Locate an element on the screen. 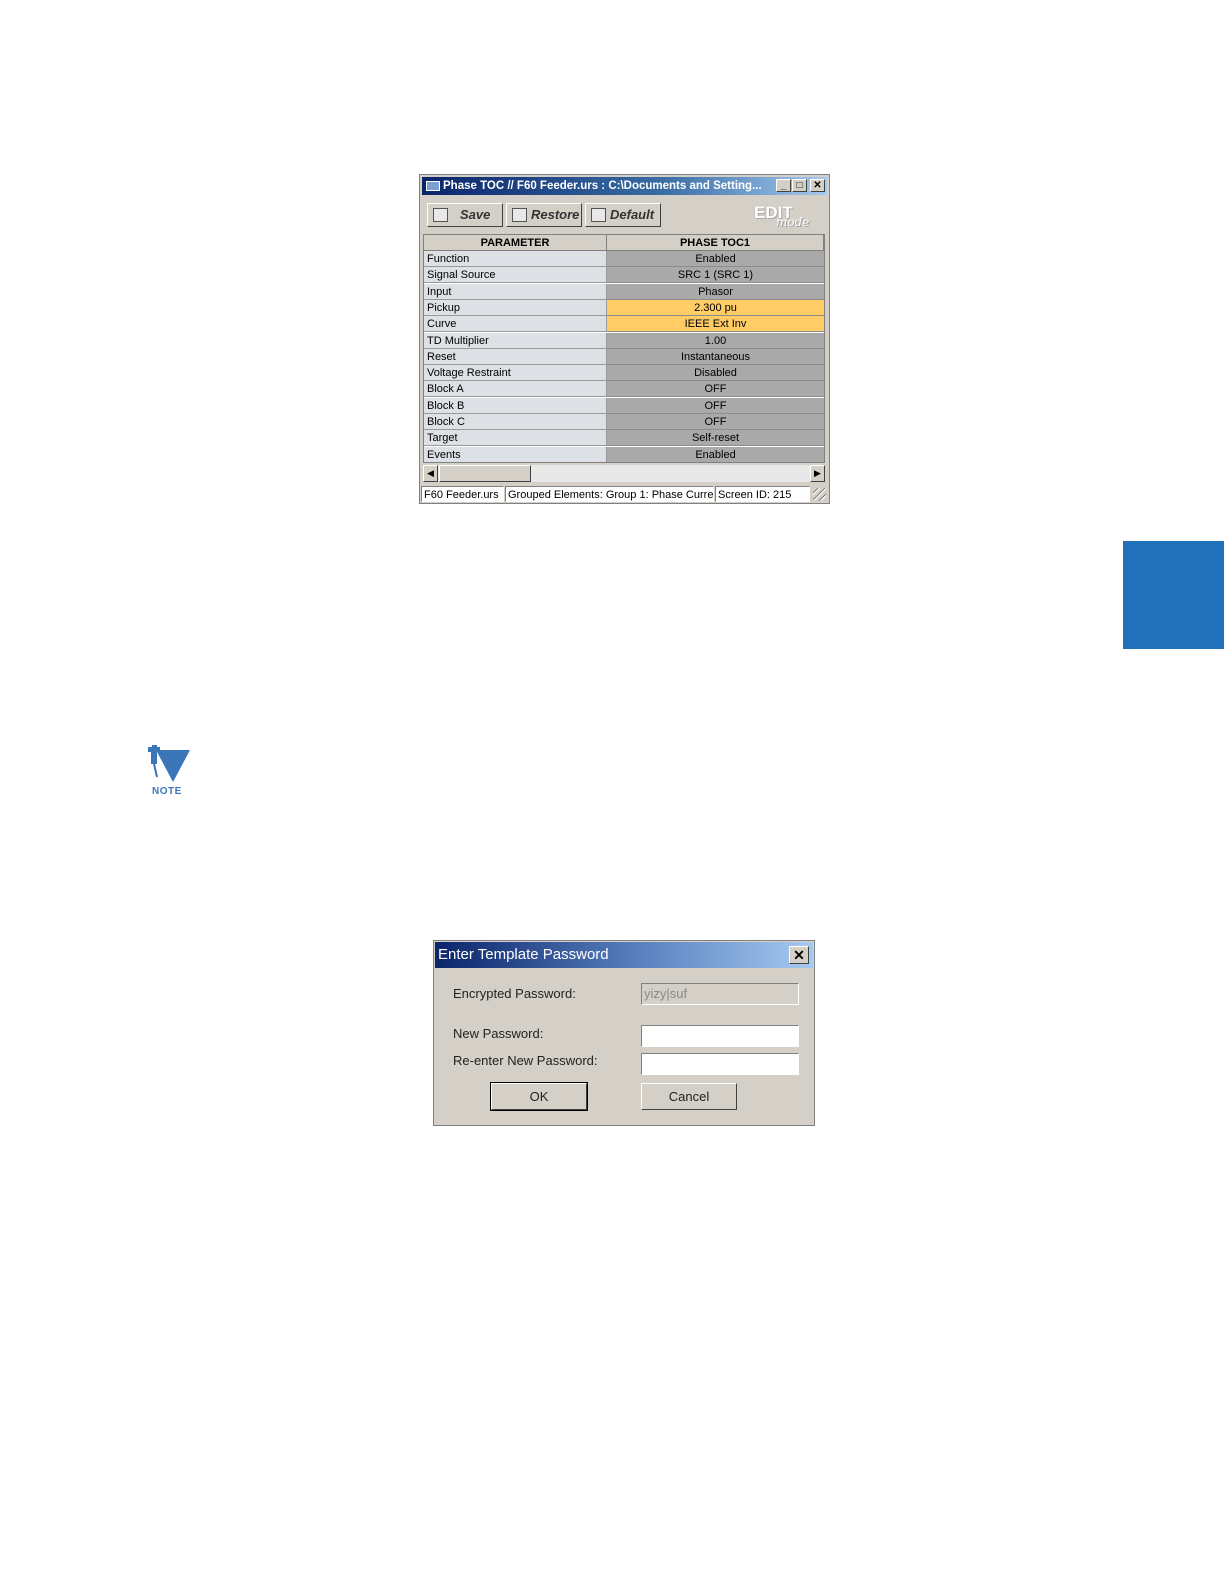  toolbar: Save Restore Default EDIT mode is located at coordinates (624, 214).